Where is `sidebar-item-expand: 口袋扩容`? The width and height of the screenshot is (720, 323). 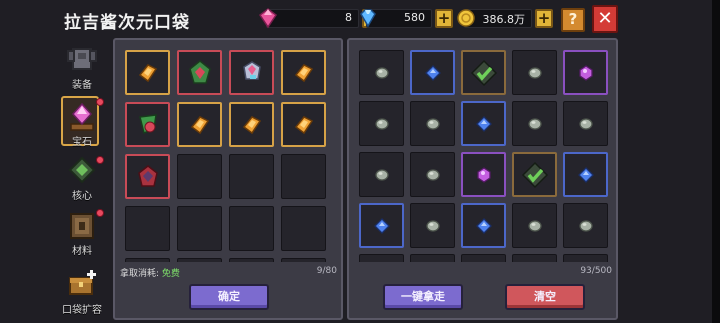 sidebar-item-expand: 口袋扩容 is located at coordinates (82, 292).